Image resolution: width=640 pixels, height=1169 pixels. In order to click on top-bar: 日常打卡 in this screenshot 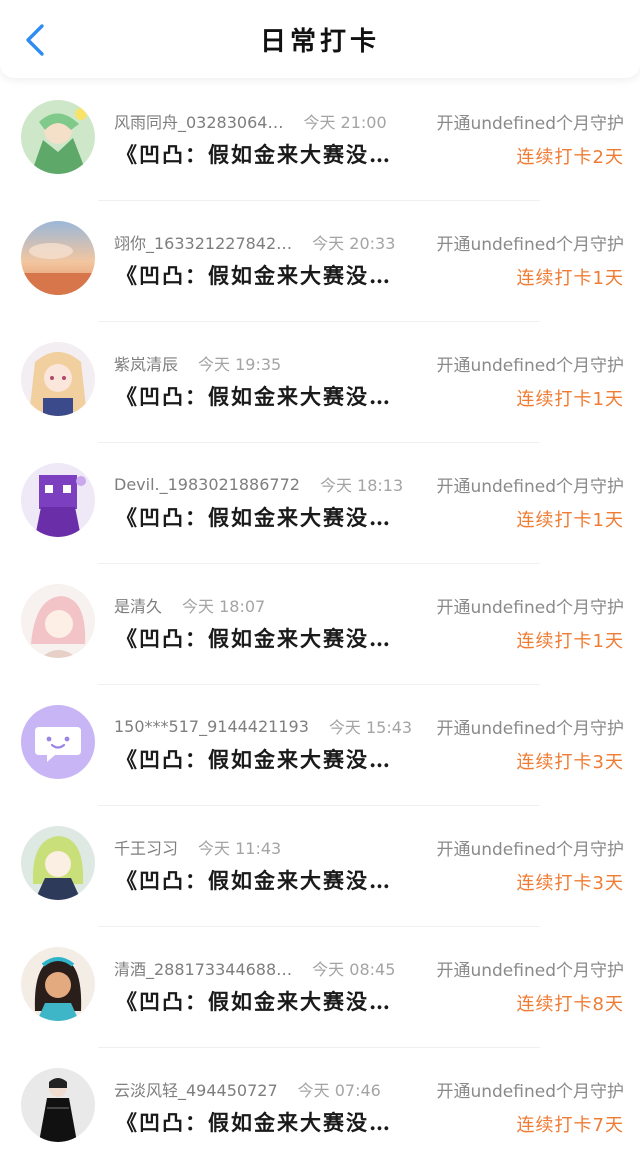, I will do `click(320, 39)`.